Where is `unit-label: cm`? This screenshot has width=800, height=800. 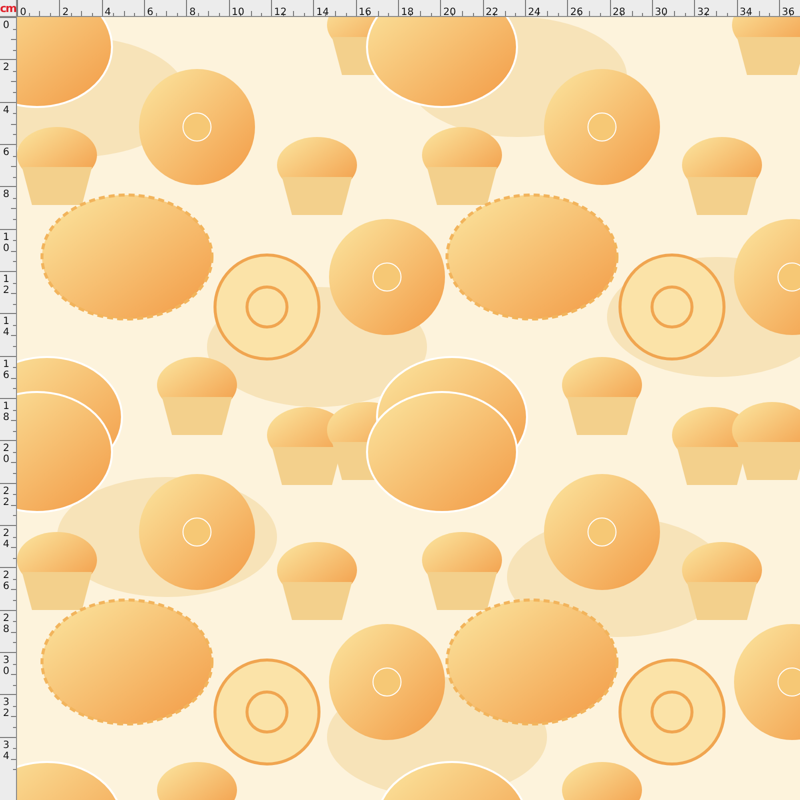
unit-label: cm is located at coordinates (8, 8).